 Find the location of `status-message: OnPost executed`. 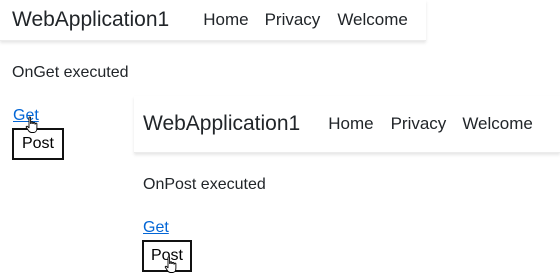

status-message: OnPost executed is located at coordinates (204, 184).